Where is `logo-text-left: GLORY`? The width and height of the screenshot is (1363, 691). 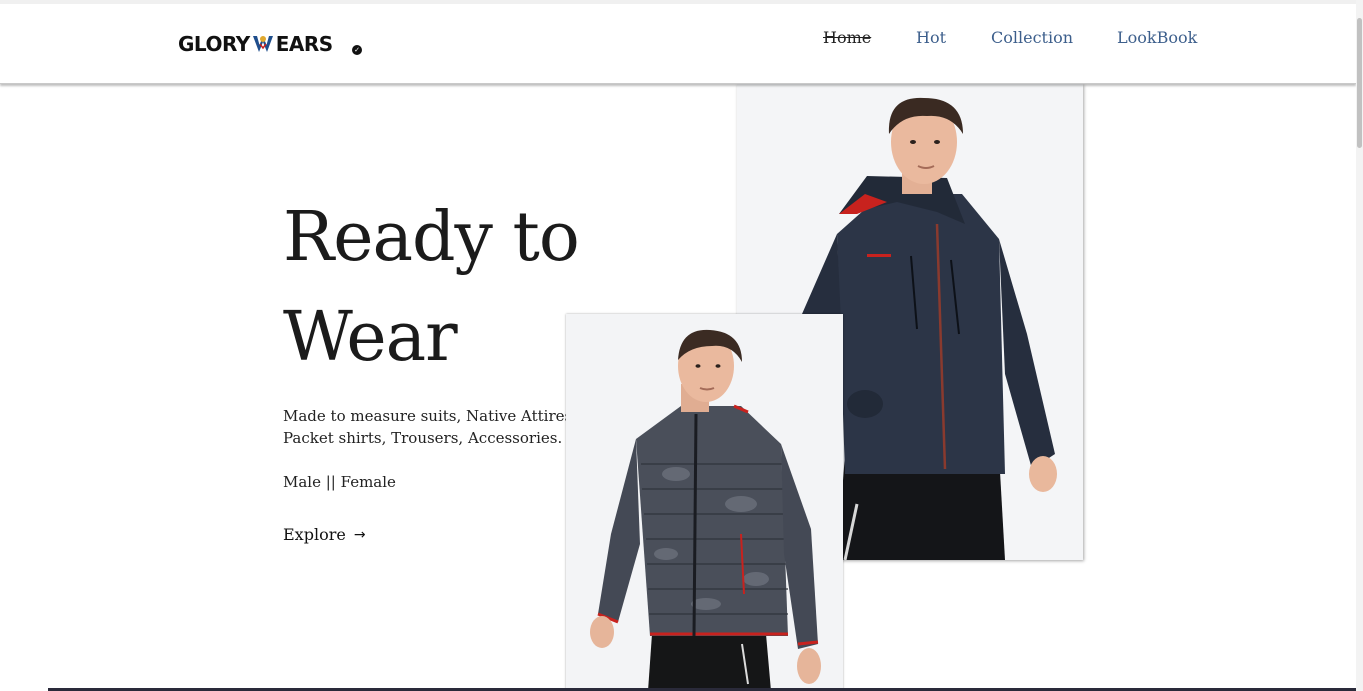 logo-text-left: GLORY is located at coordinates (214, 44).